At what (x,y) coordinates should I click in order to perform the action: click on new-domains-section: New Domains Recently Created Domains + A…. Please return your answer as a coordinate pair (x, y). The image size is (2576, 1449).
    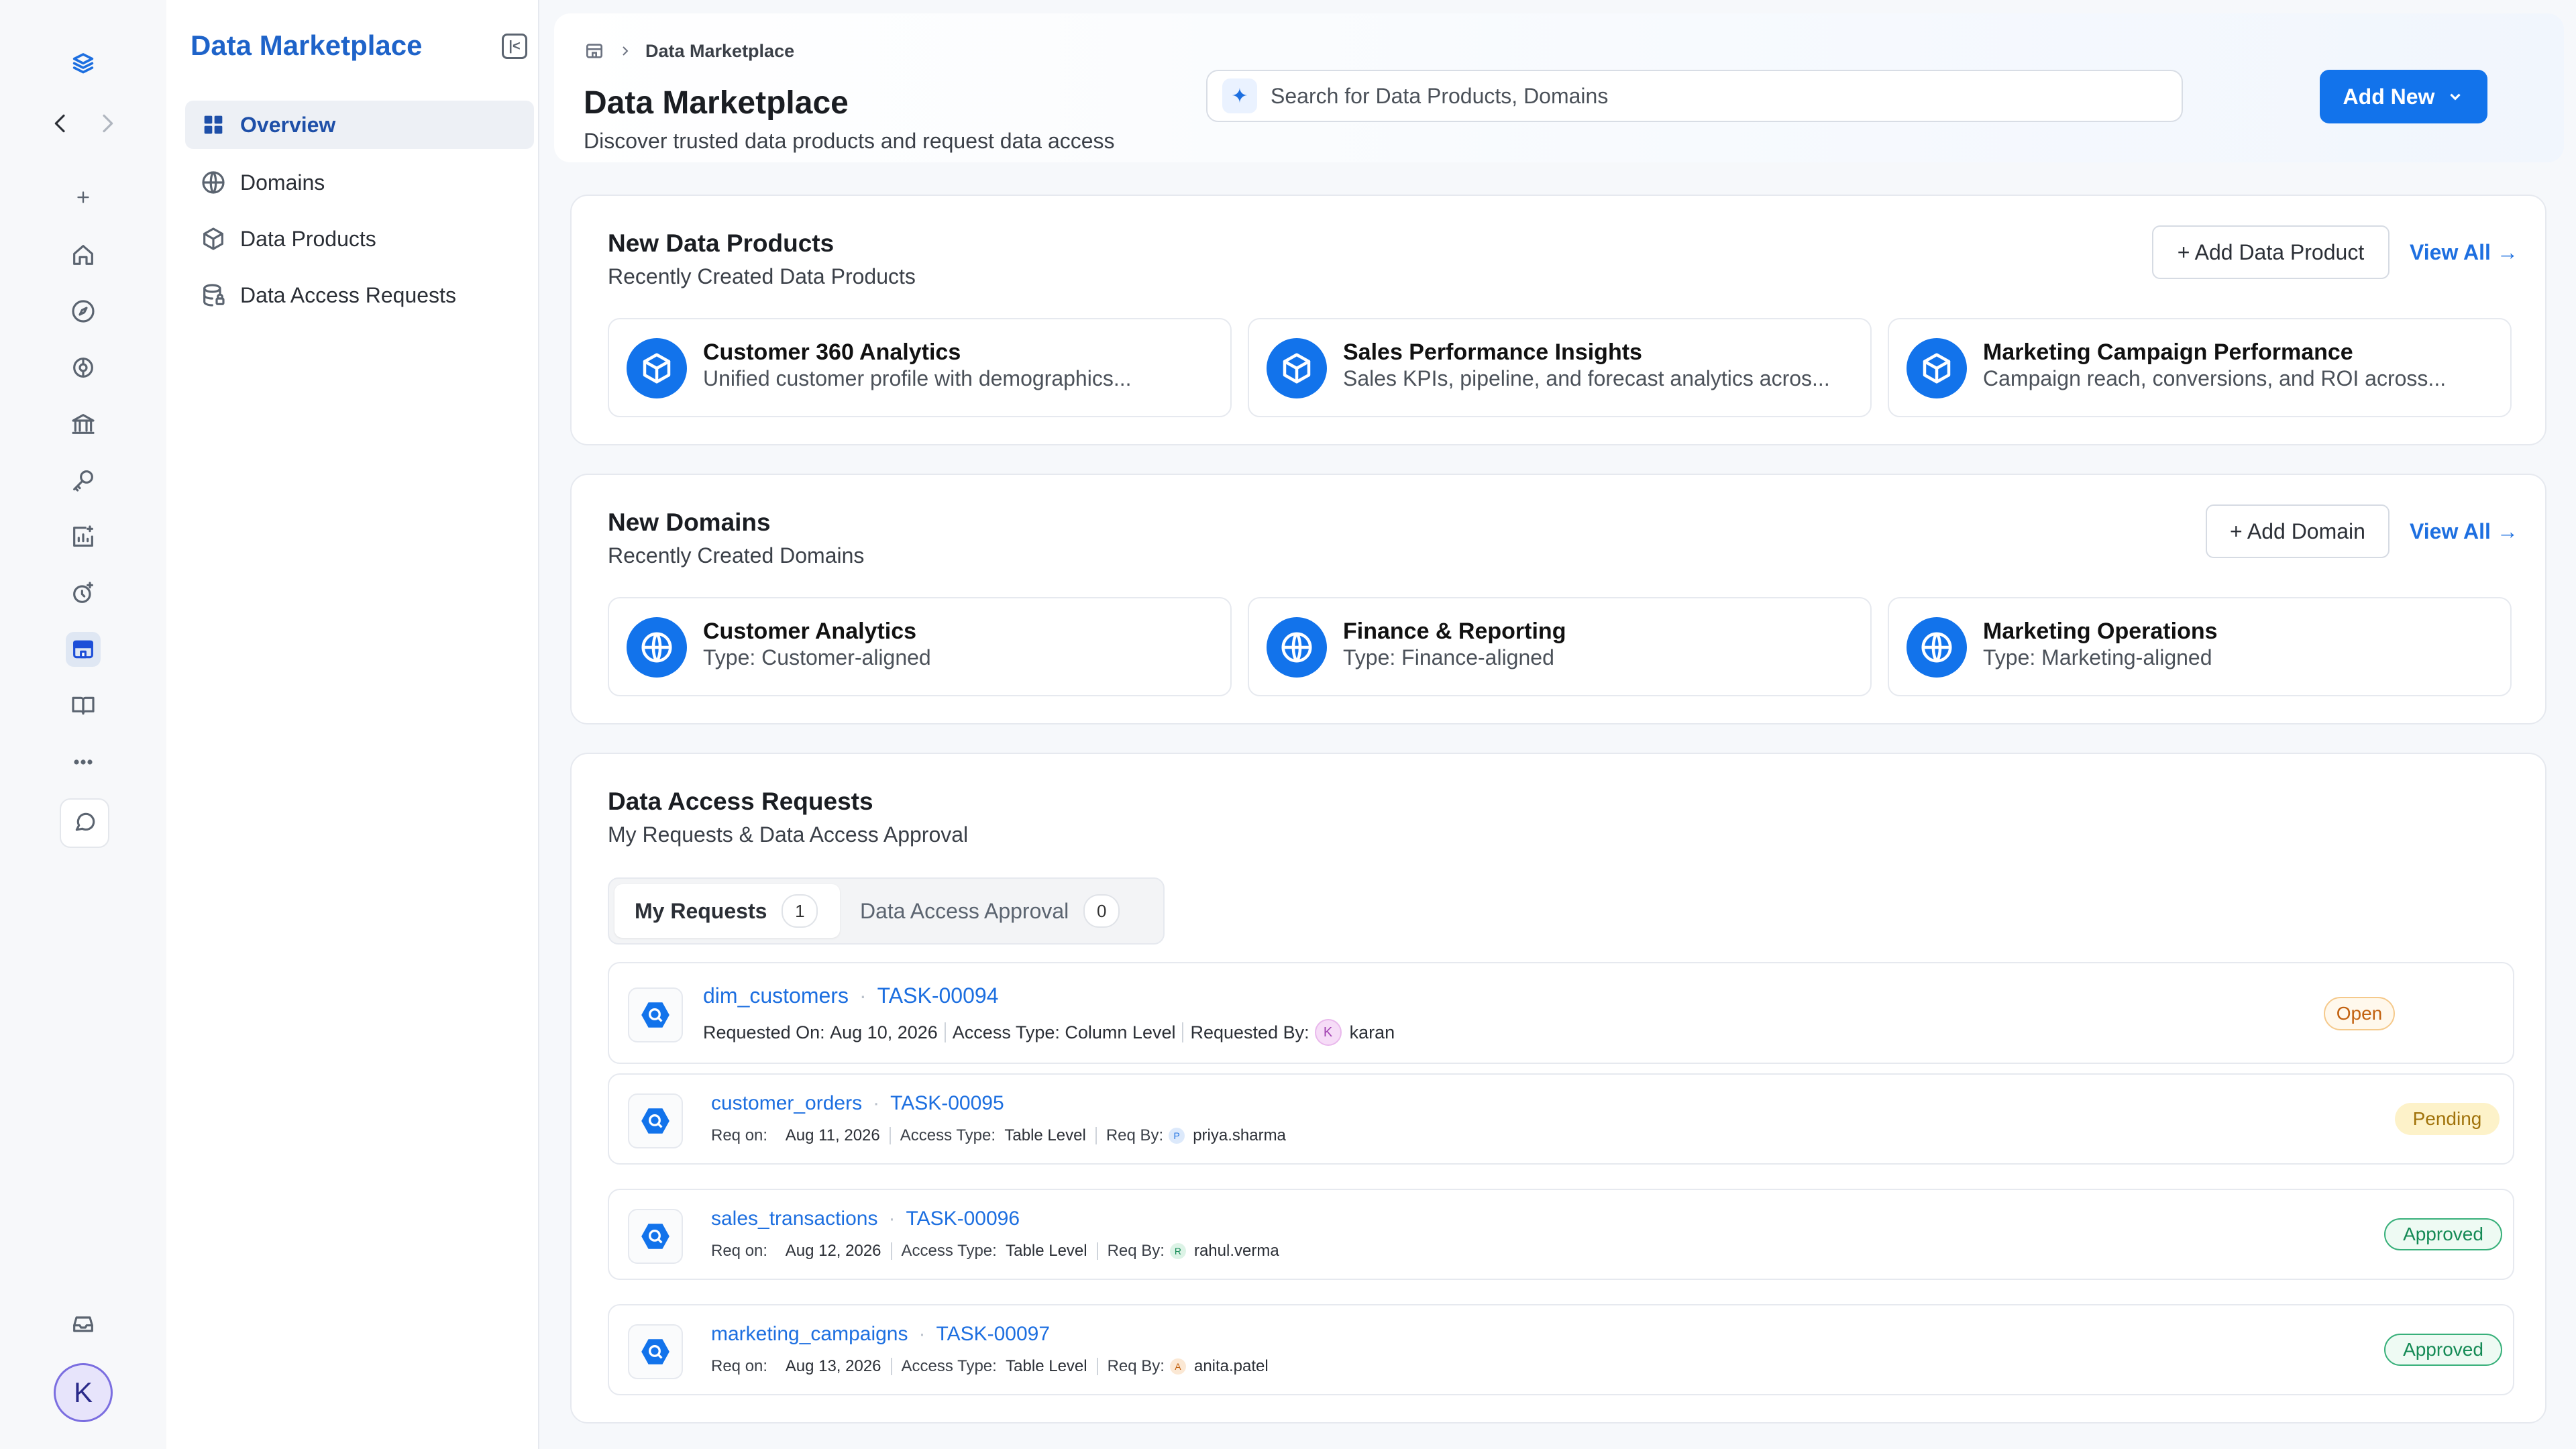
    Looking at the image, I should click on (1558, 599).